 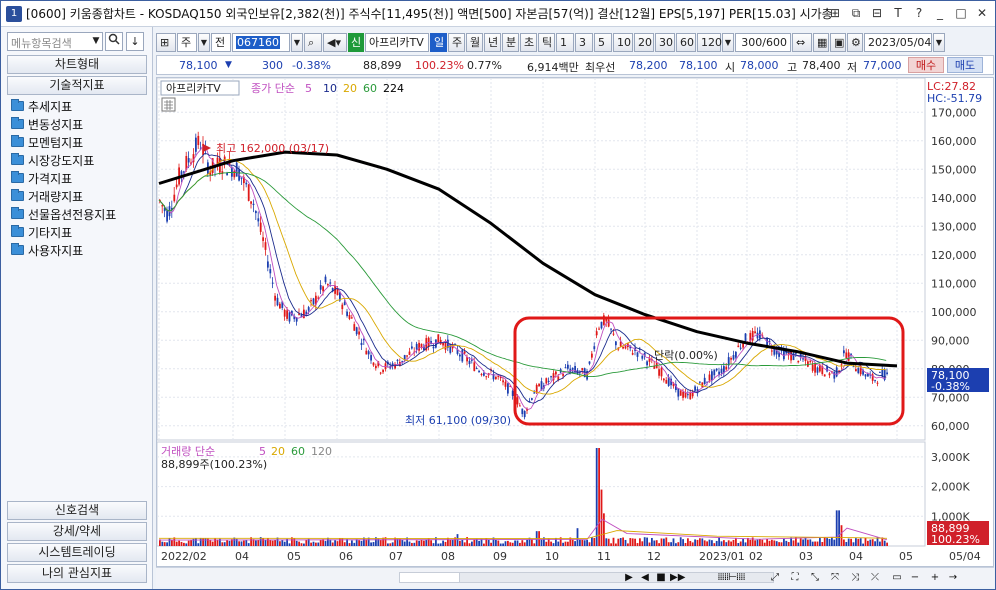 I want to click on play-icon: ◀, so click(x=645, y=578).